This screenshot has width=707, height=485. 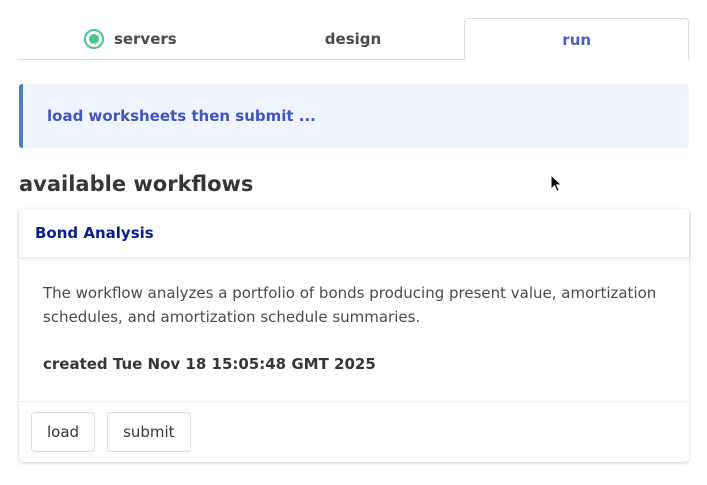 I want to click on tab-run-label: run, so click(x=577, y=39).